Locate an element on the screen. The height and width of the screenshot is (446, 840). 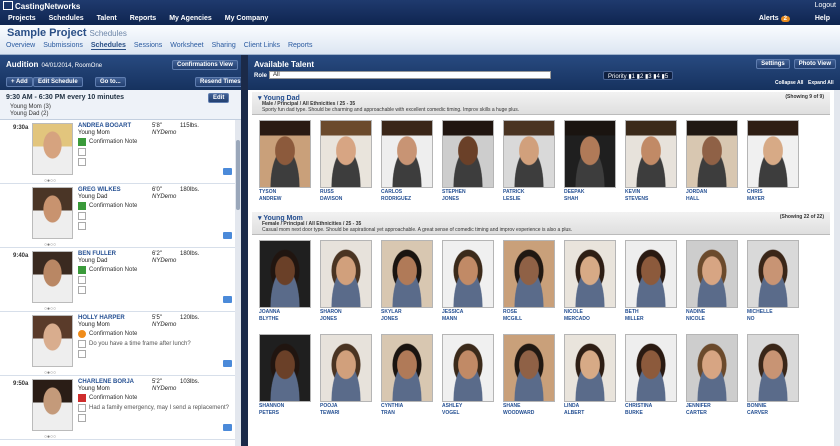
talent-name-link: CHARLENE BORJA is located at coordinates (106, 382).